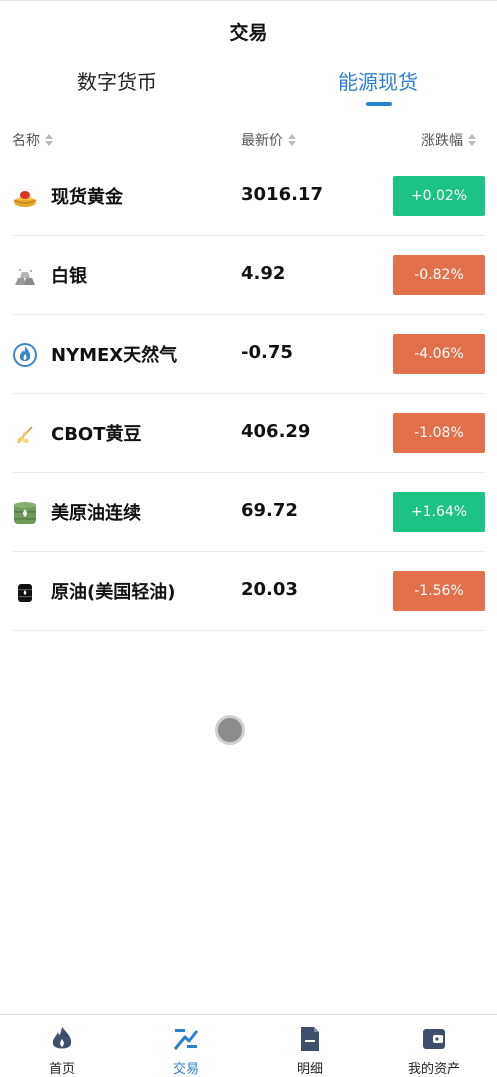  What do you see at coordinates (439, 275) in the screenshot?
I see `change-badge: -0.82%` at bounding box center [439, 275].